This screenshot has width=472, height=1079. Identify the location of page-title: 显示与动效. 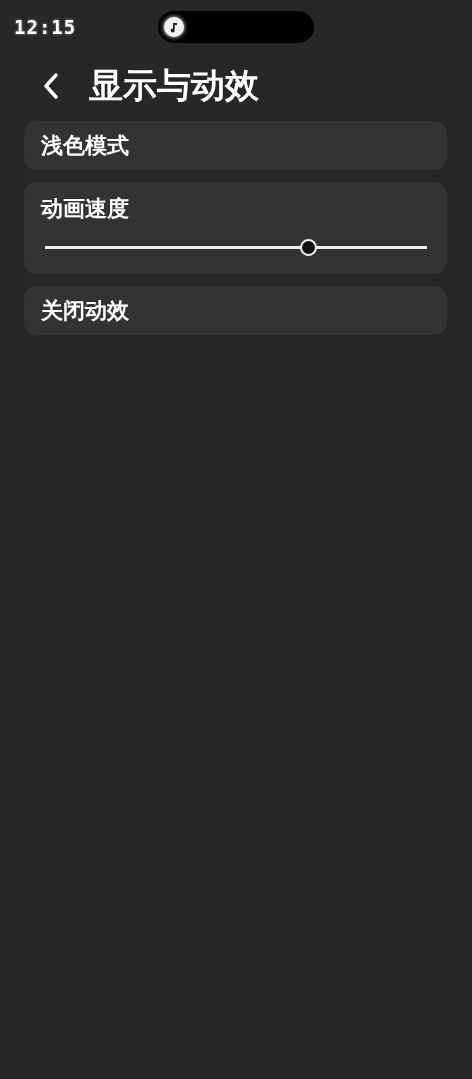
(174, 85).